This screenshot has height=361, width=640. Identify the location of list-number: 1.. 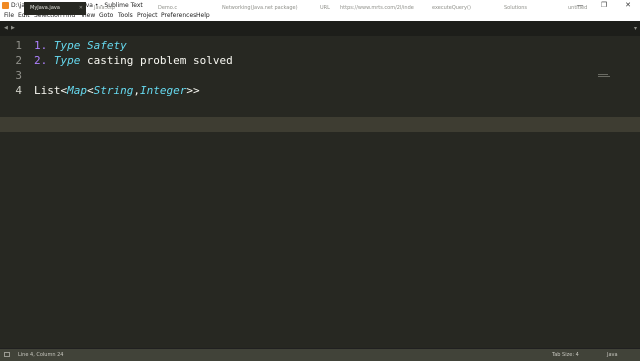
(41, 45).